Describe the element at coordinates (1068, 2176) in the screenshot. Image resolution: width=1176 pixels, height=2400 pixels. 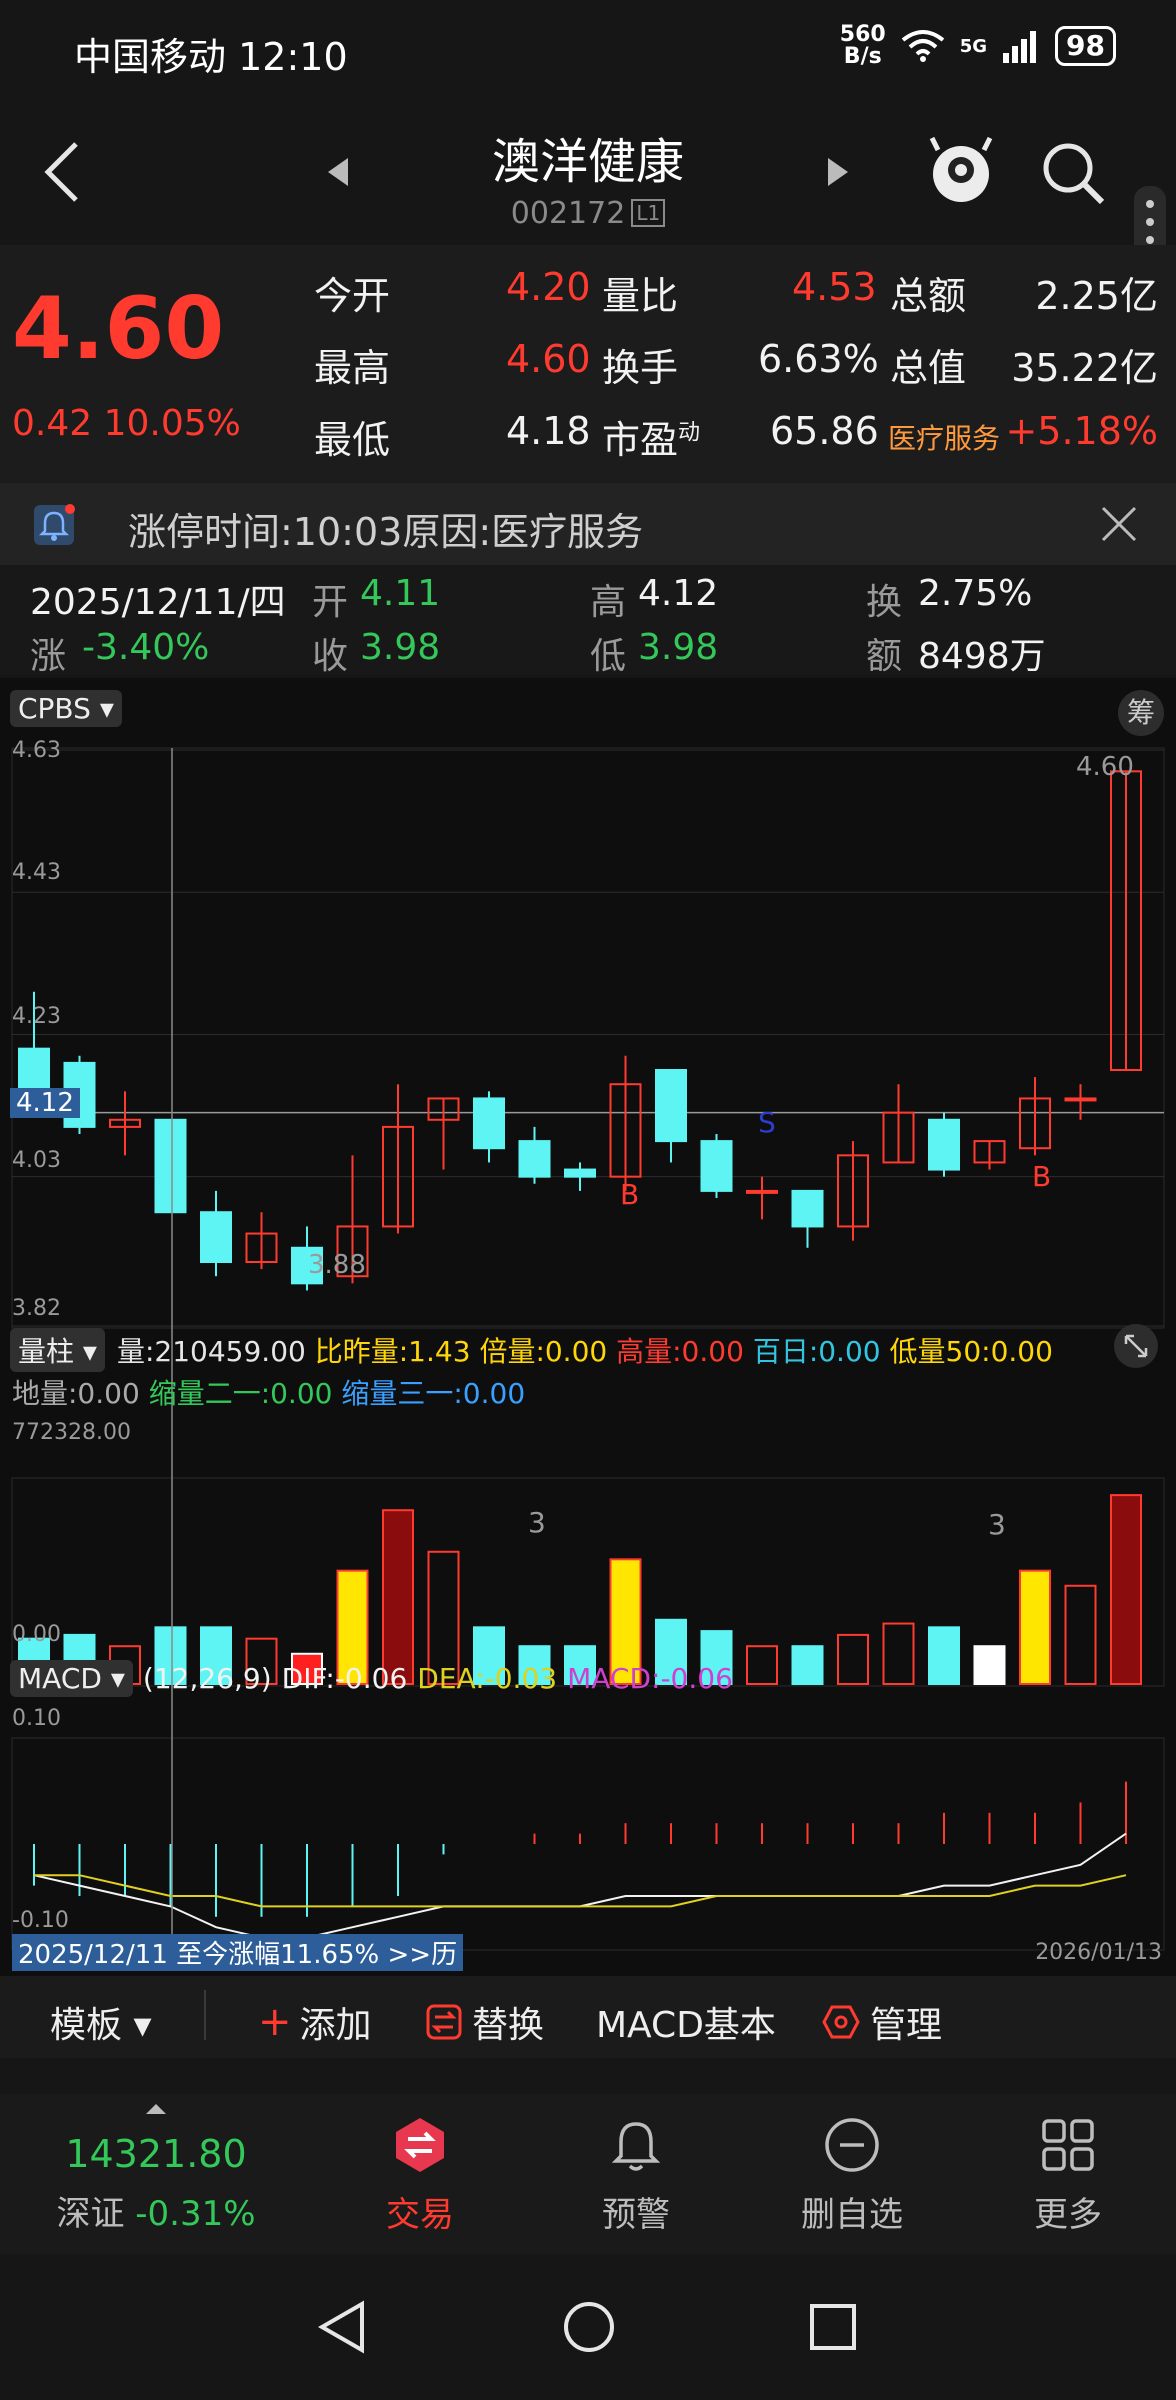
I see `nav-more: 更多` at that location.